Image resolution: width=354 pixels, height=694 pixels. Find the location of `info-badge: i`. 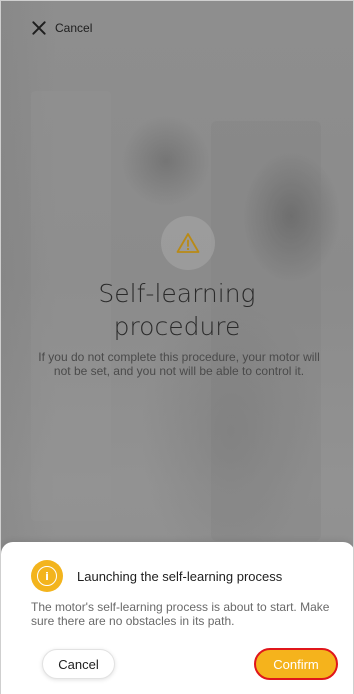

info-badge: i is located at coordinates (47, 576).